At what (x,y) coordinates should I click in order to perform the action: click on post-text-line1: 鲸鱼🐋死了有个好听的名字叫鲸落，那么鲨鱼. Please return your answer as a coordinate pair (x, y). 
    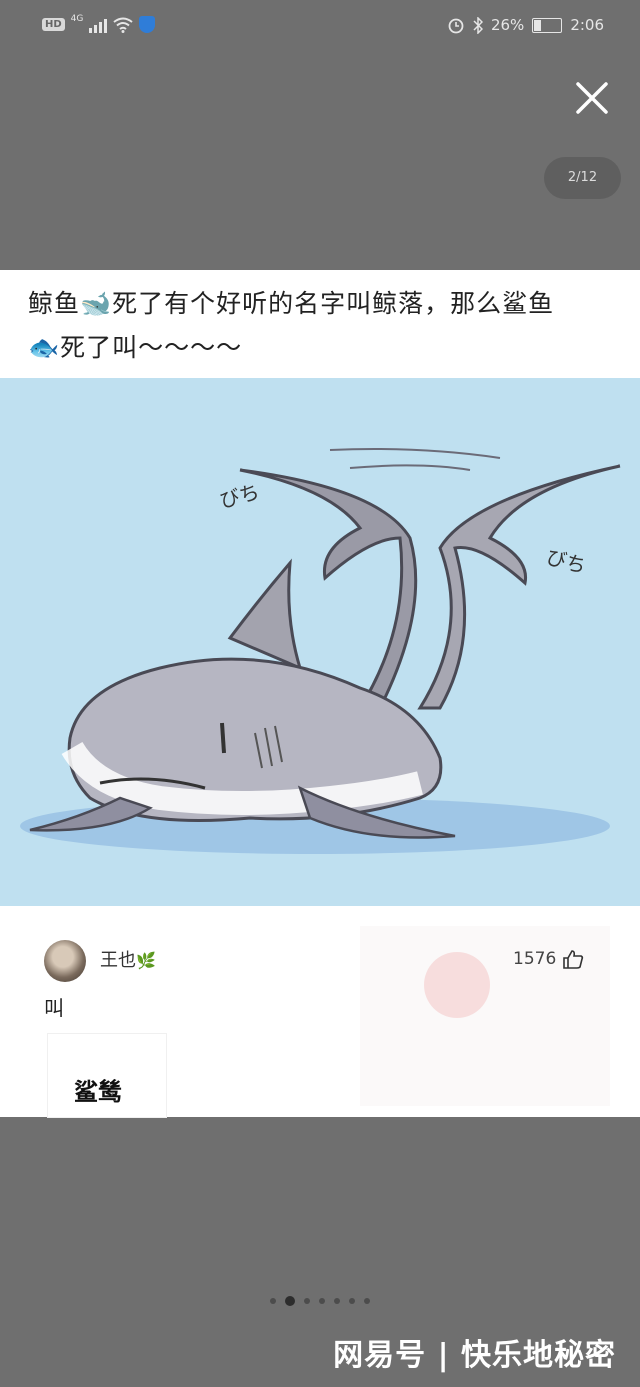
    Looking at the image, I should click on (291, 303).